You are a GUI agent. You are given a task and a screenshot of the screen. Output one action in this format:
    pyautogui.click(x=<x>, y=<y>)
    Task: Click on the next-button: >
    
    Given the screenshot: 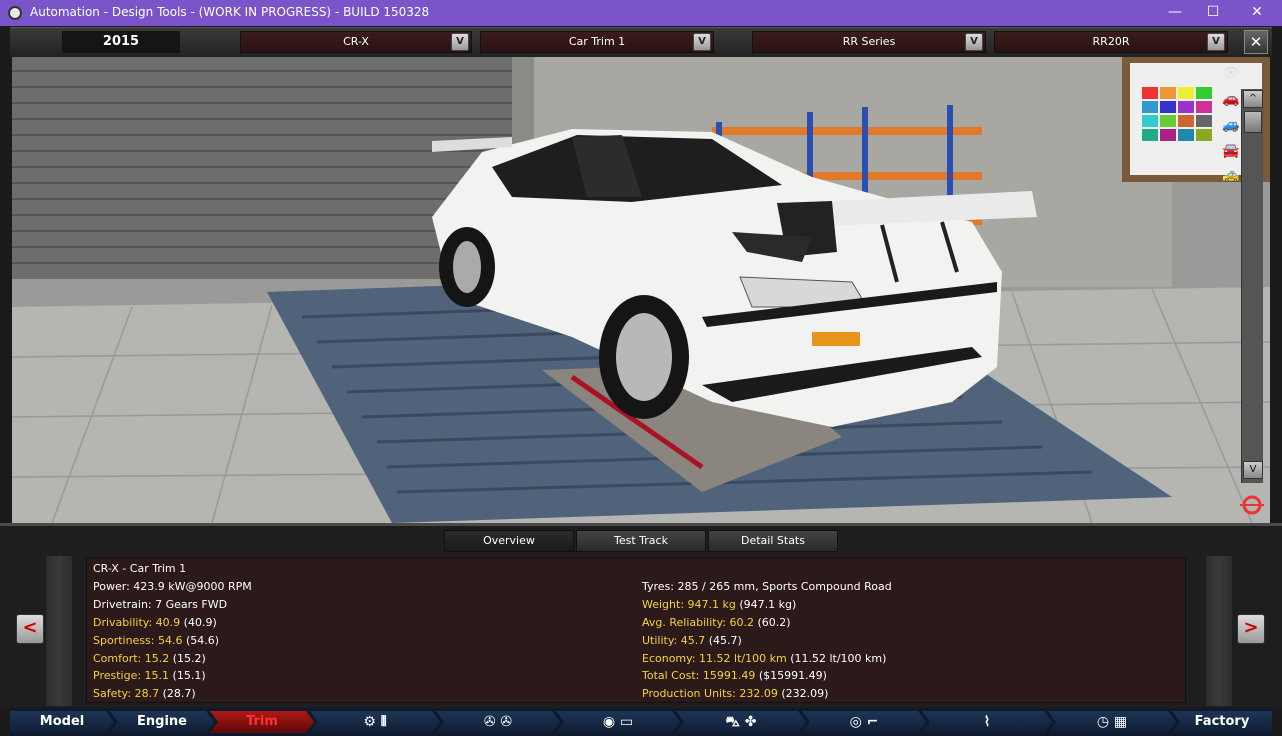 What is the action you would take?
    pyautogui.click(x=1251, y=629)
    